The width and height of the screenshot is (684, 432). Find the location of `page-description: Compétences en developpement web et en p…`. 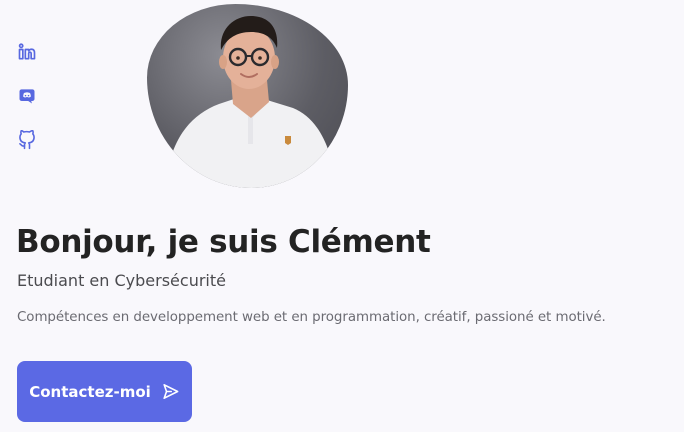

page-description: Compétences en developpement web et en p… is located at coordinates (311, 317).